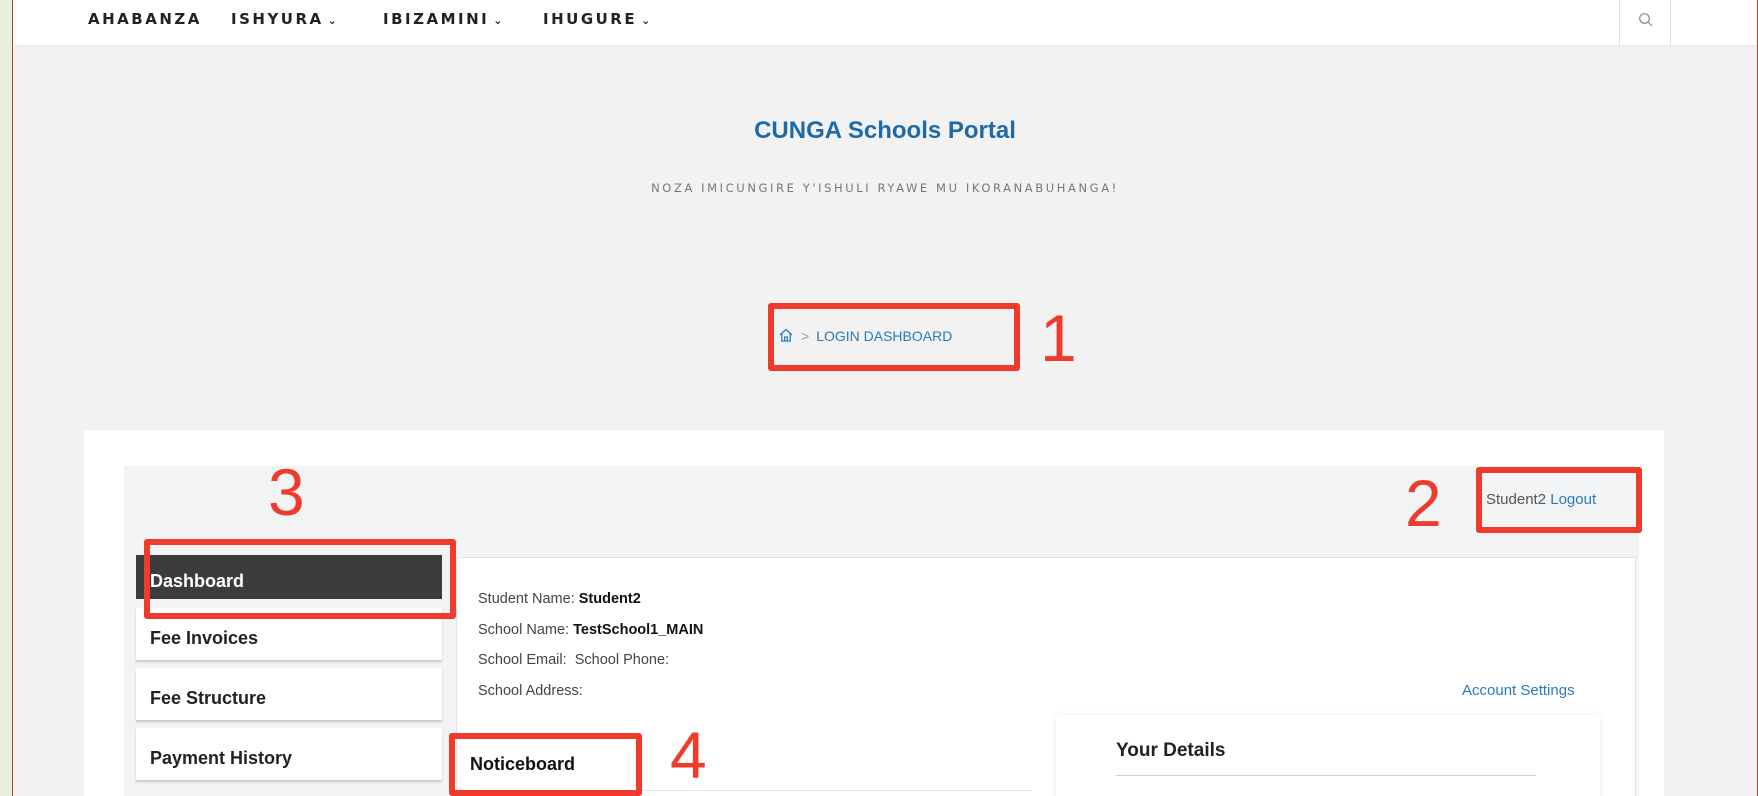 The height and width of the screenshot is (796, 1758). Describe the element at coordinates (197, 581) in the screenshot. I see `sidebar-item-label: Dashboard` at that location.